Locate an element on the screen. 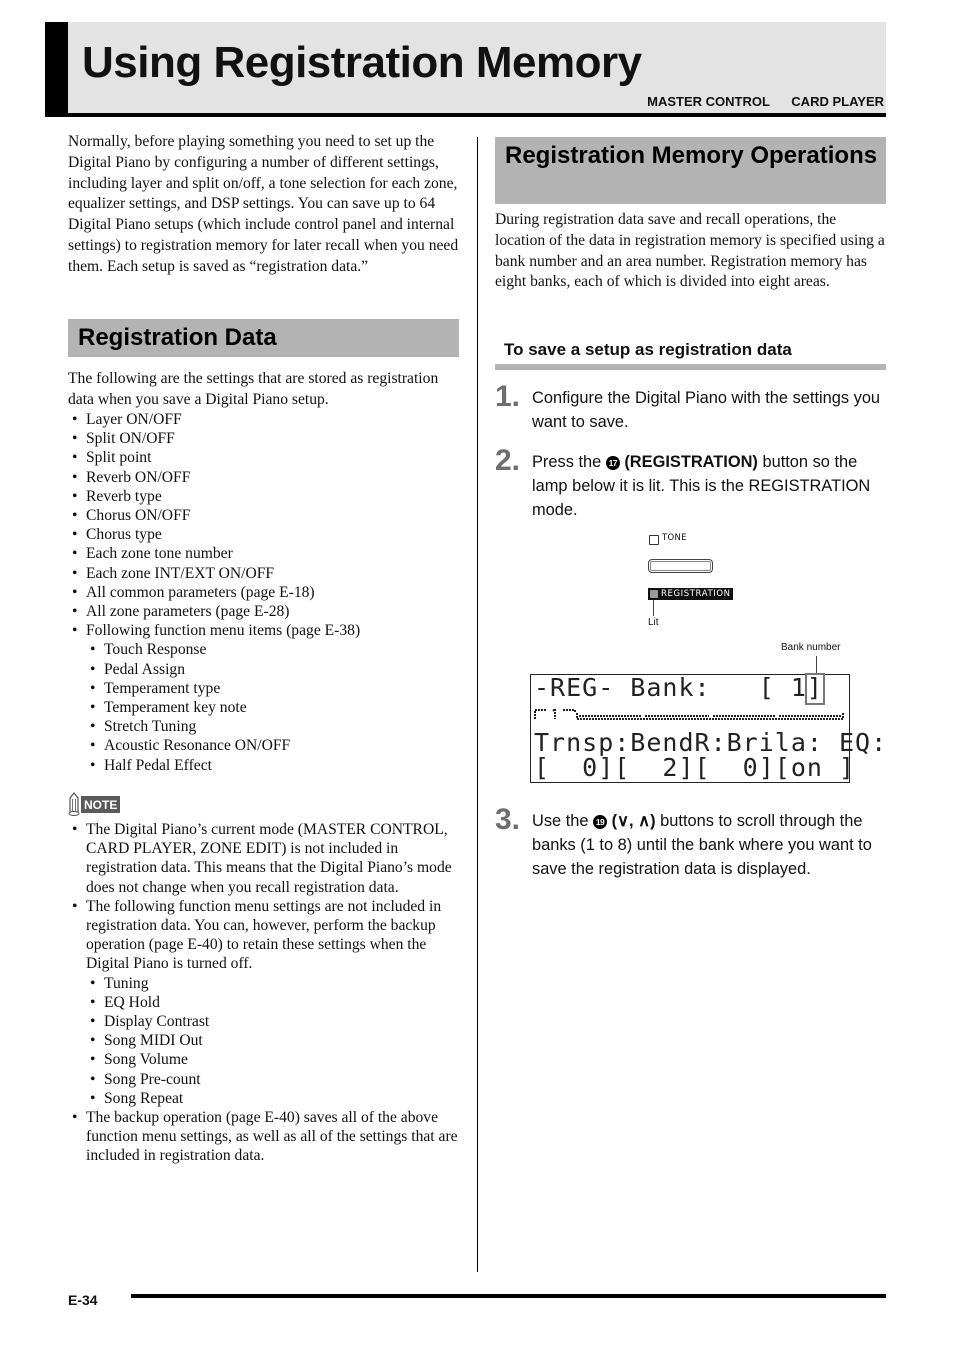 The image size is (954, 1350). settings-list-item: All zone parameters (page E-28) is located at coordinates (264, 611).